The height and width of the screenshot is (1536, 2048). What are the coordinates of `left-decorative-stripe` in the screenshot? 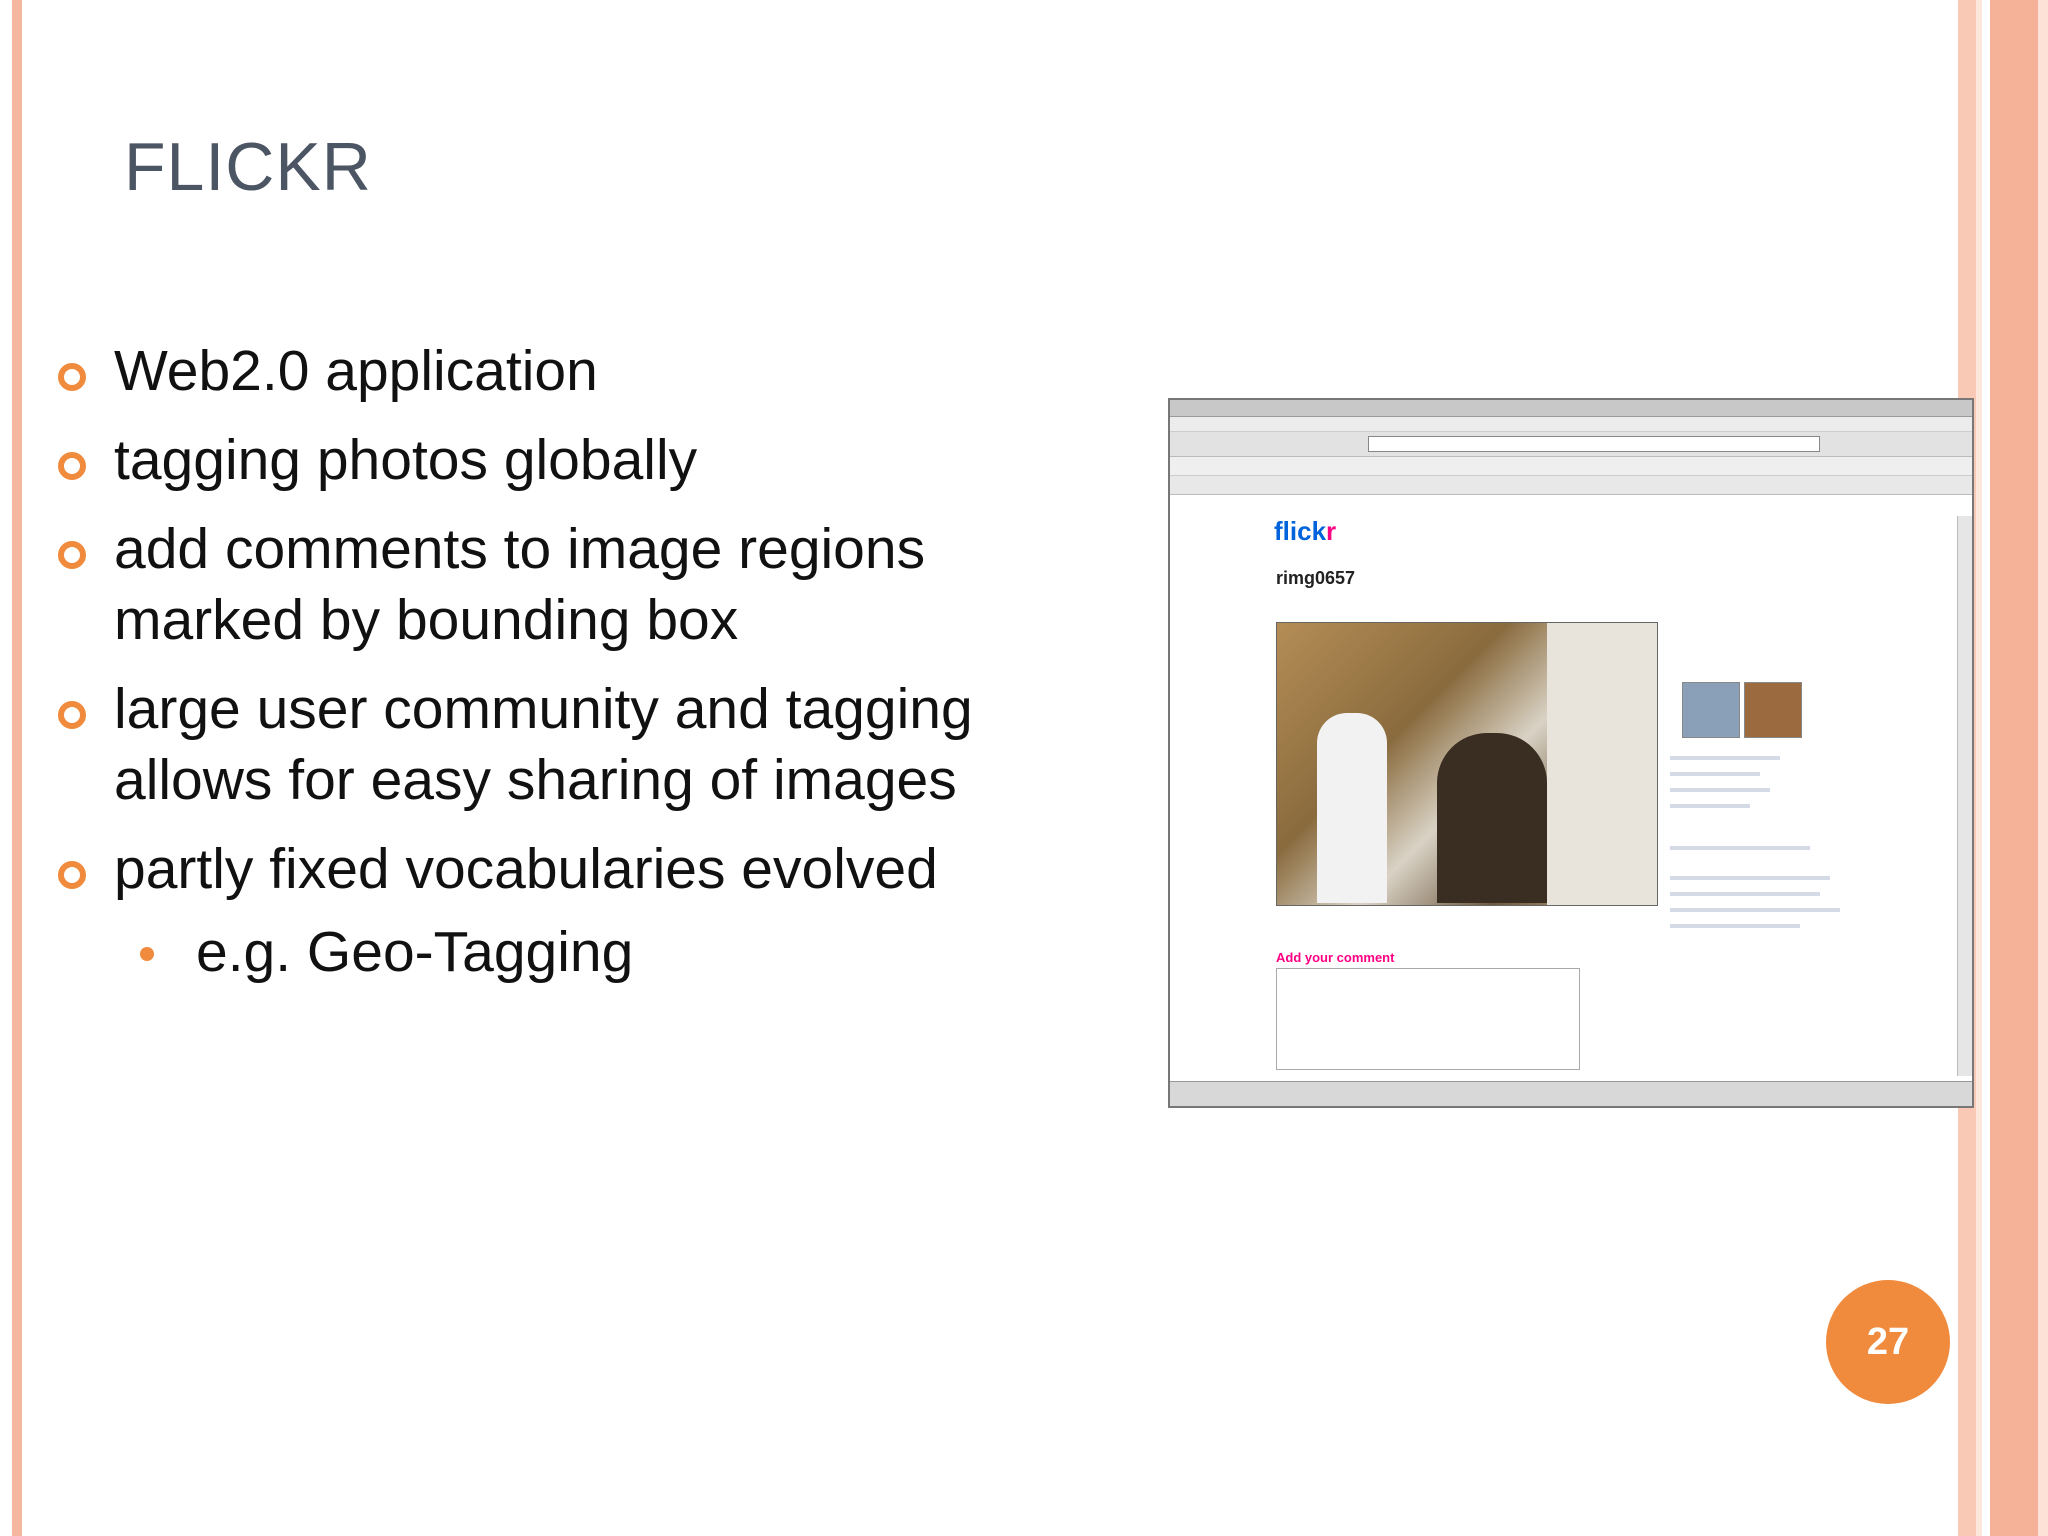 It's located at (17, 768).